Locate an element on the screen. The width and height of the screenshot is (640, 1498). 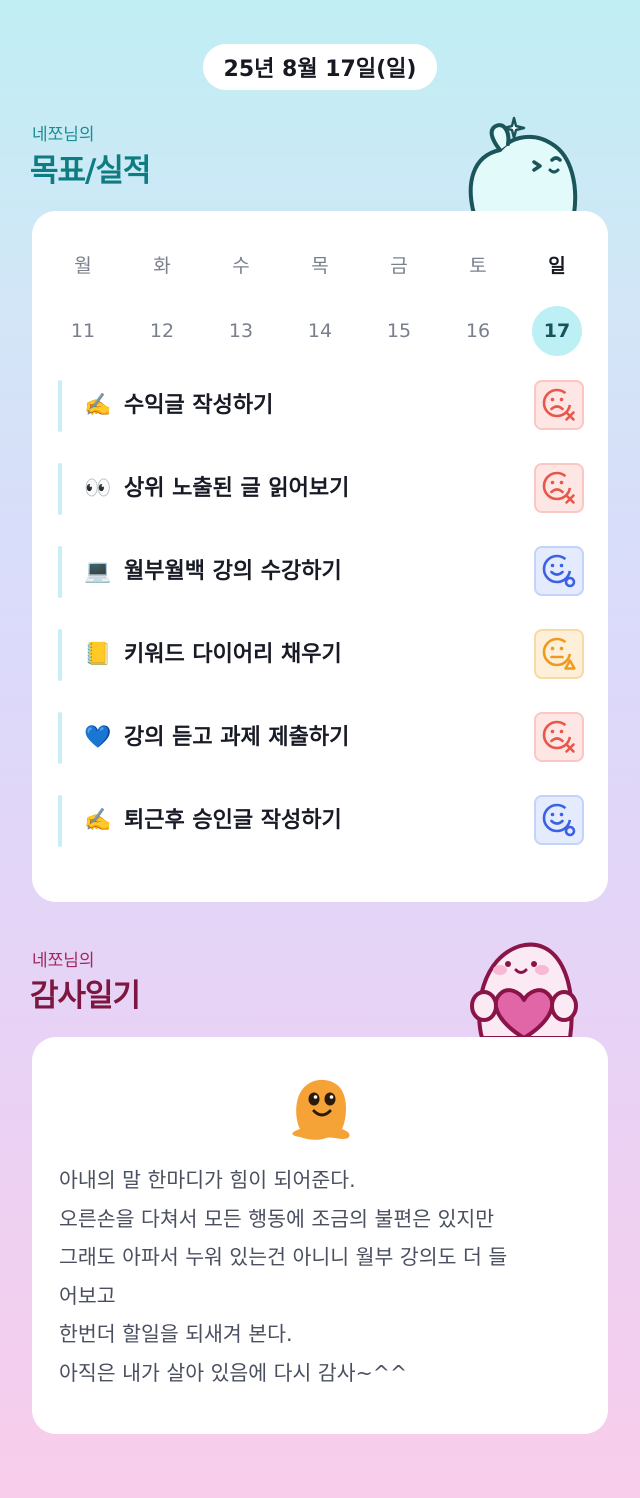
goal-item: 📒 키워드 다이어리 채우기 is located at coordinates (321, 655).